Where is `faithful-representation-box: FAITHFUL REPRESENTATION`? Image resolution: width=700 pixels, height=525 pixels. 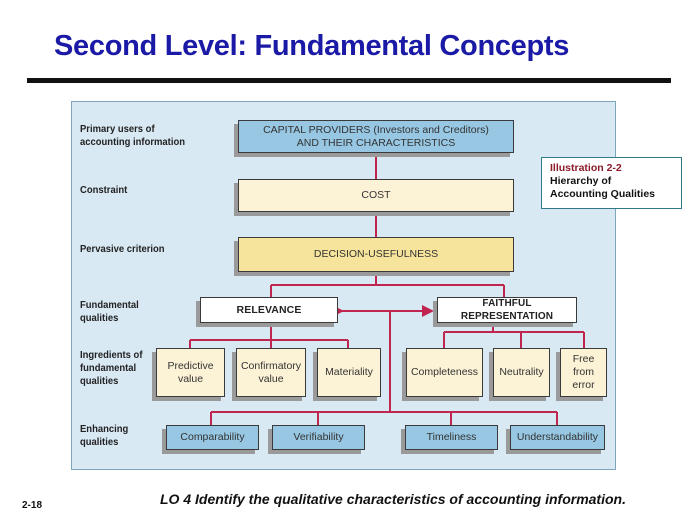
faithful-representation-box: FAITHFUL REPRESENTATION is located at coordinates (507, 310).